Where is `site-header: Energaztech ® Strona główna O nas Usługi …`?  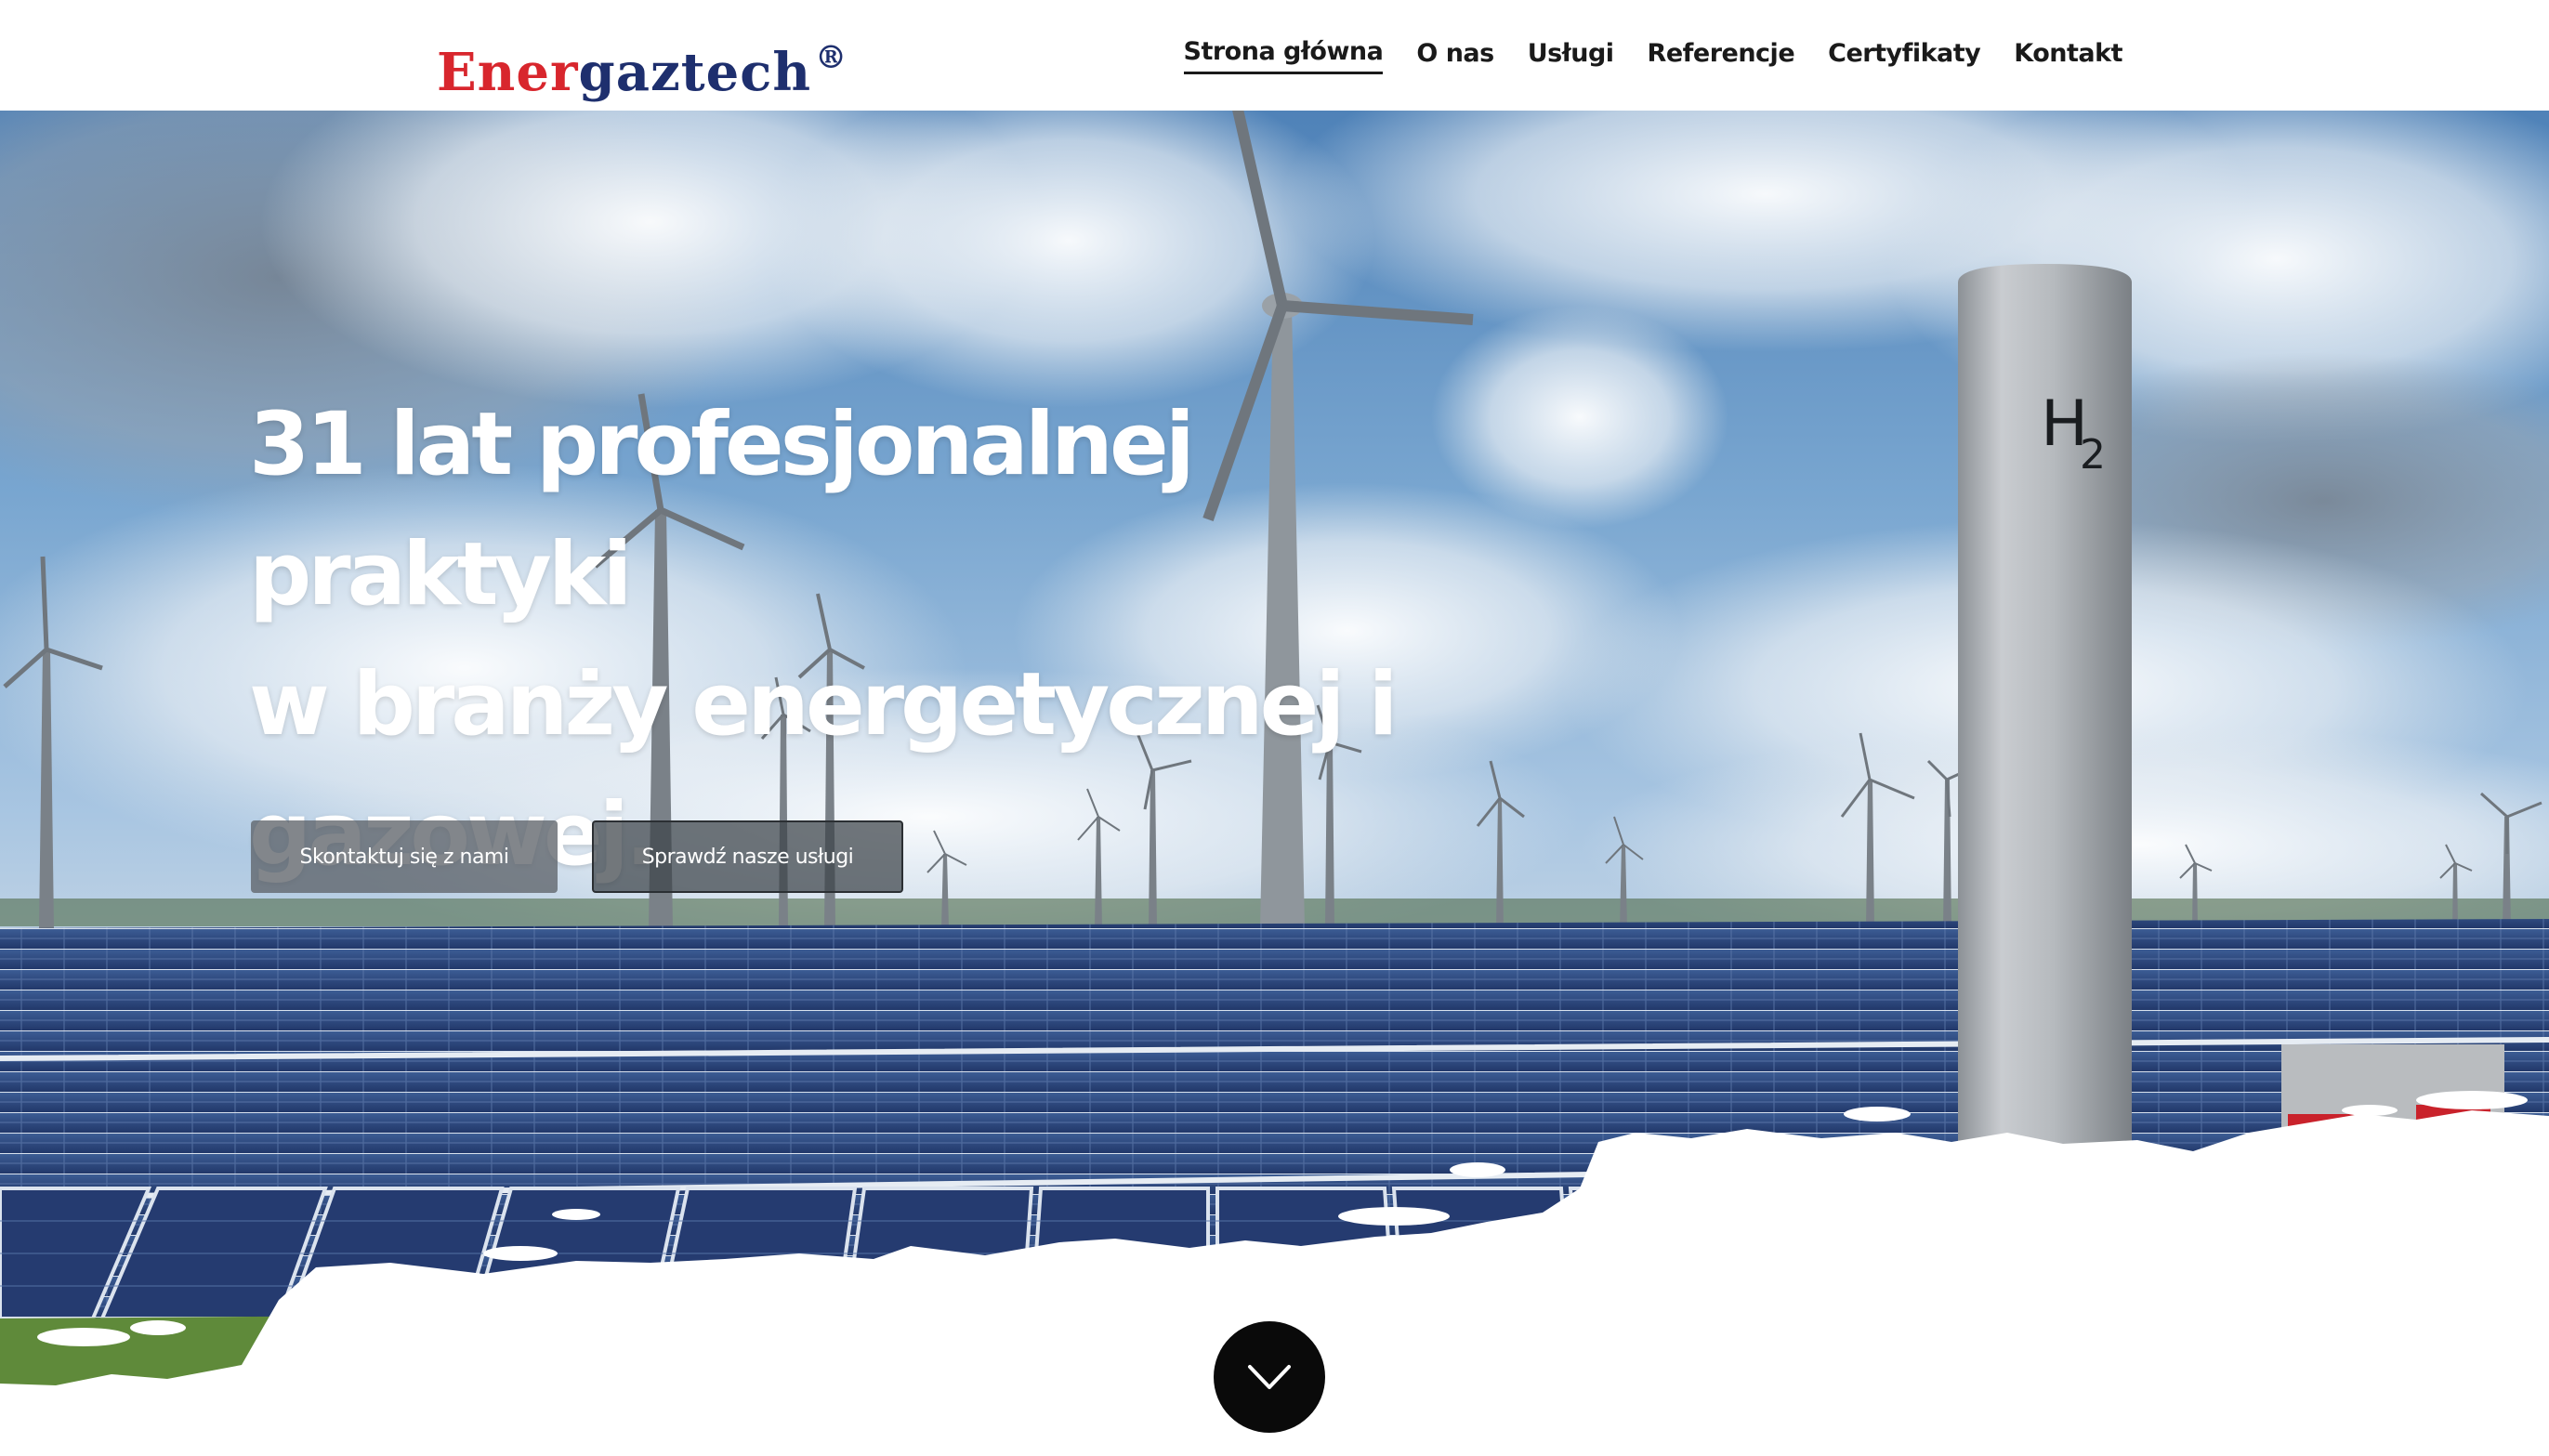 site-header: Energaztech ® Strona główna O nas Usługi … is located at coordinates (1274, 55).